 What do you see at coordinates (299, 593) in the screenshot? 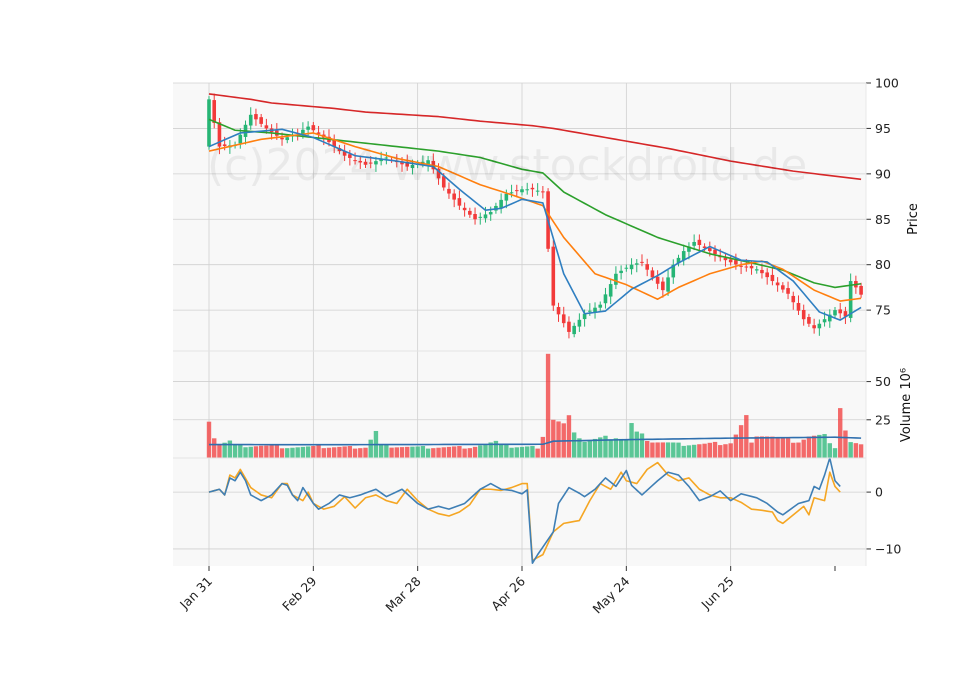
I see `x-tick-label: Feb 29` at bounding box center [299, 593].